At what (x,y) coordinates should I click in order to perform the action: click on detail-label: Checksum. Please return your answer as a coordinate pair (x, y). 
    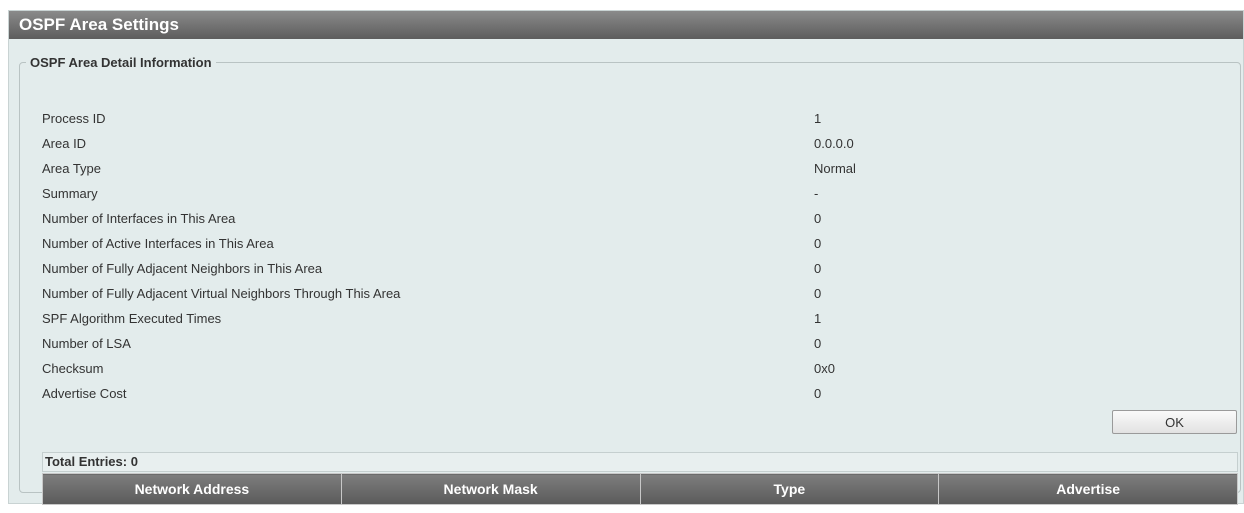
    Looking at the image, I should click on (73, 368).